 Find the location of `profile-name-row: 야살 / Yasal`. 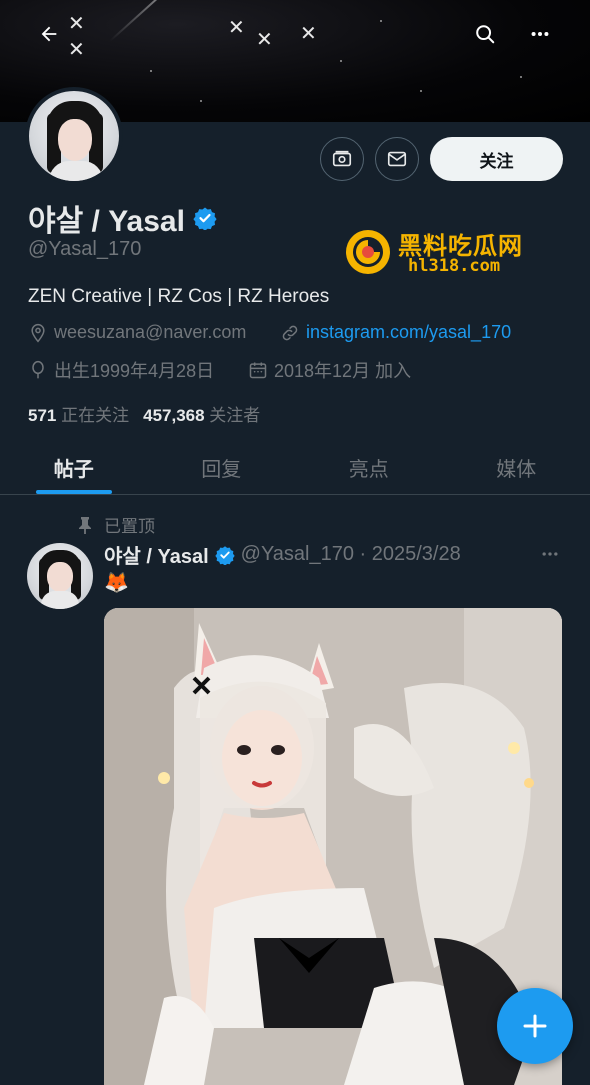

profile-name-row: 야살 / Yasal is located at coordinates (122, 218).